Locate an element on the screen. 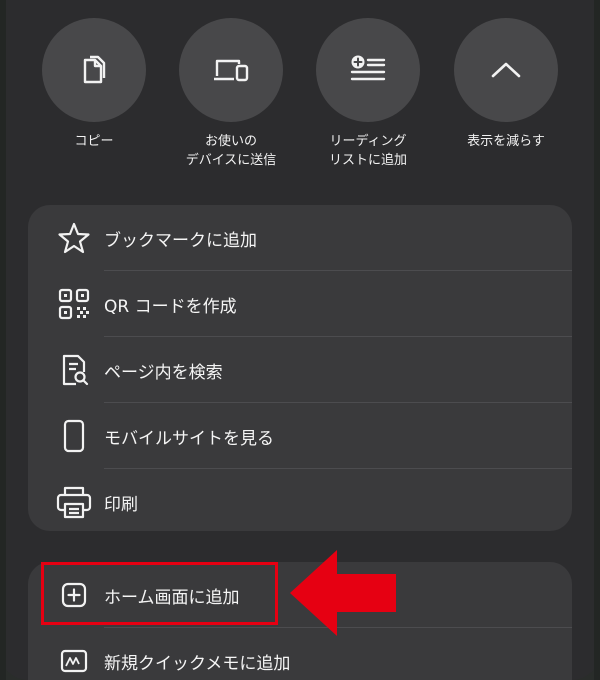 The width and height of the screenshot is (600, 680). show-less-button: 表示を減らす is located at coordinates (506, 84).